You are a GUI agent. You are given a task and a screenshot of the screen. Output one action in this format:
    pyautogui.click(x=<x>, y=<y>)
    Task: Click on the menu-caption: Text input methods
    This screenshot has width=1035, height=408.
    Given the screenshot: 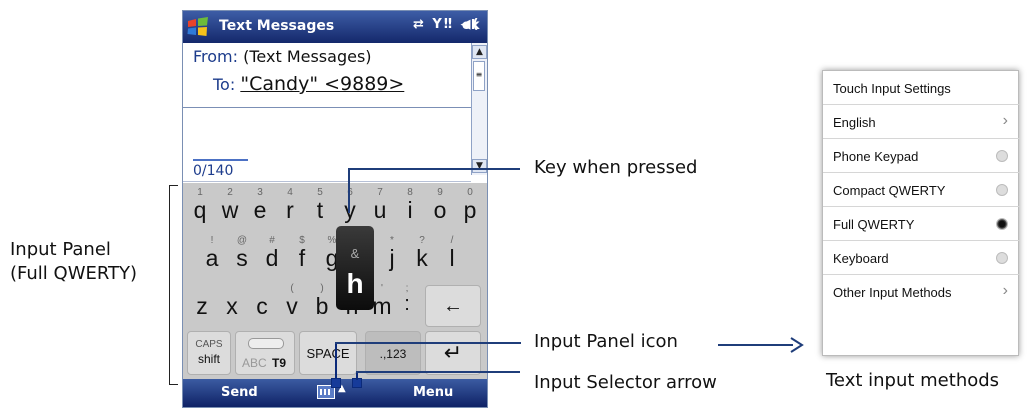 What is the action you would take?
    pyautogui.click(x=913, y=380)
    